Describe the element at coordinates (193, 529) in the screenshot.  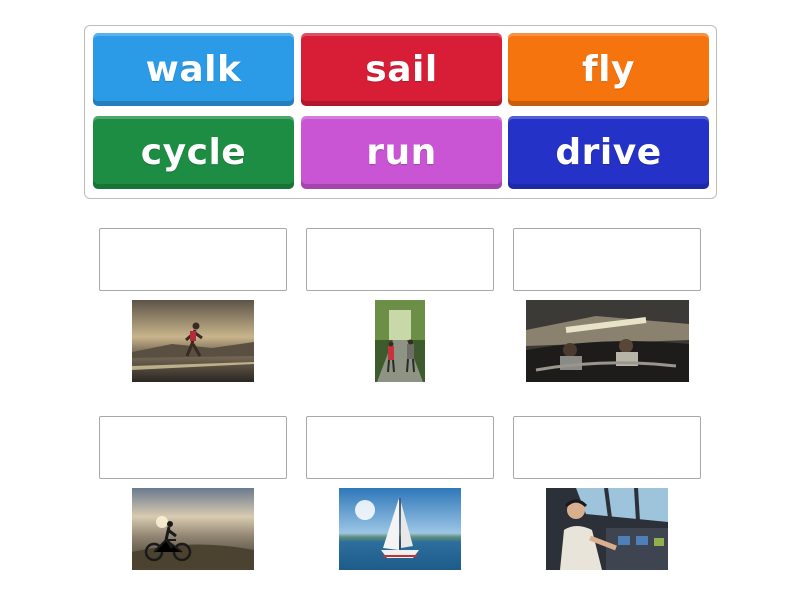
I see `cyclist-on-hill-image` at that location.